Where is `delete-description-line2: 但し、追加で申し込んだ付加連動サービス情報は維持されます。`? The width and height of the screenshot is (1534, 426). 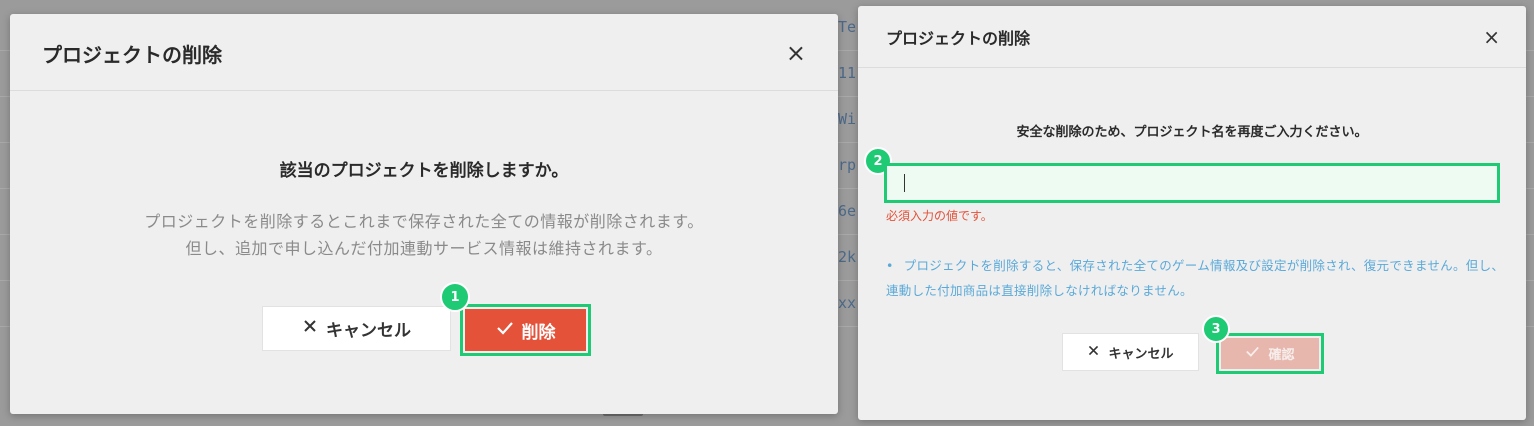
delete-description-line2: 但し、追加で申し込んだ付加連動サービス情報は維持されます。 is located at coordinates (424, 248).